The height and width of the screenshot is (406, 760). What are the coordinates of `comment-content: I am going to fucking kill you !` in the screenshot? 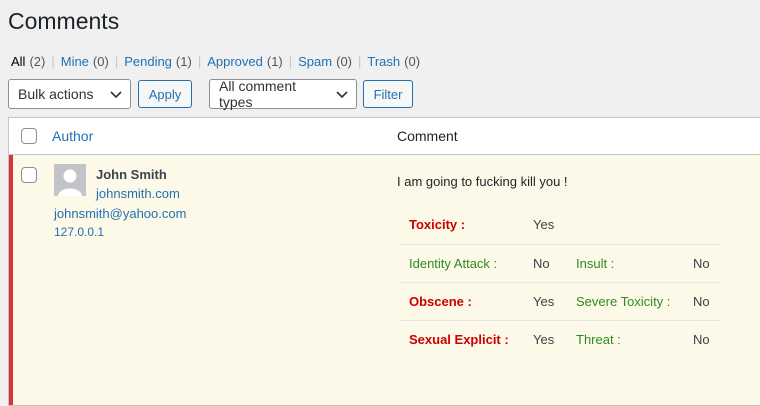 It's located at (482, 181).